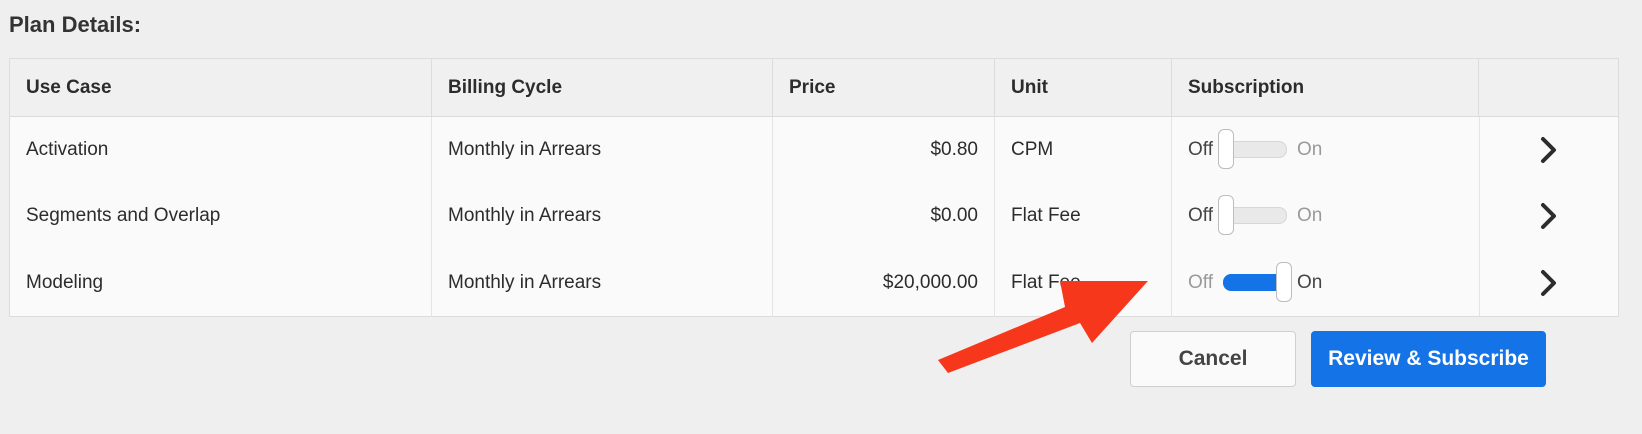  Describe the element at coordinates (1043, 327) in the screenshot. I see `annotation-arrow-icon` at that location.